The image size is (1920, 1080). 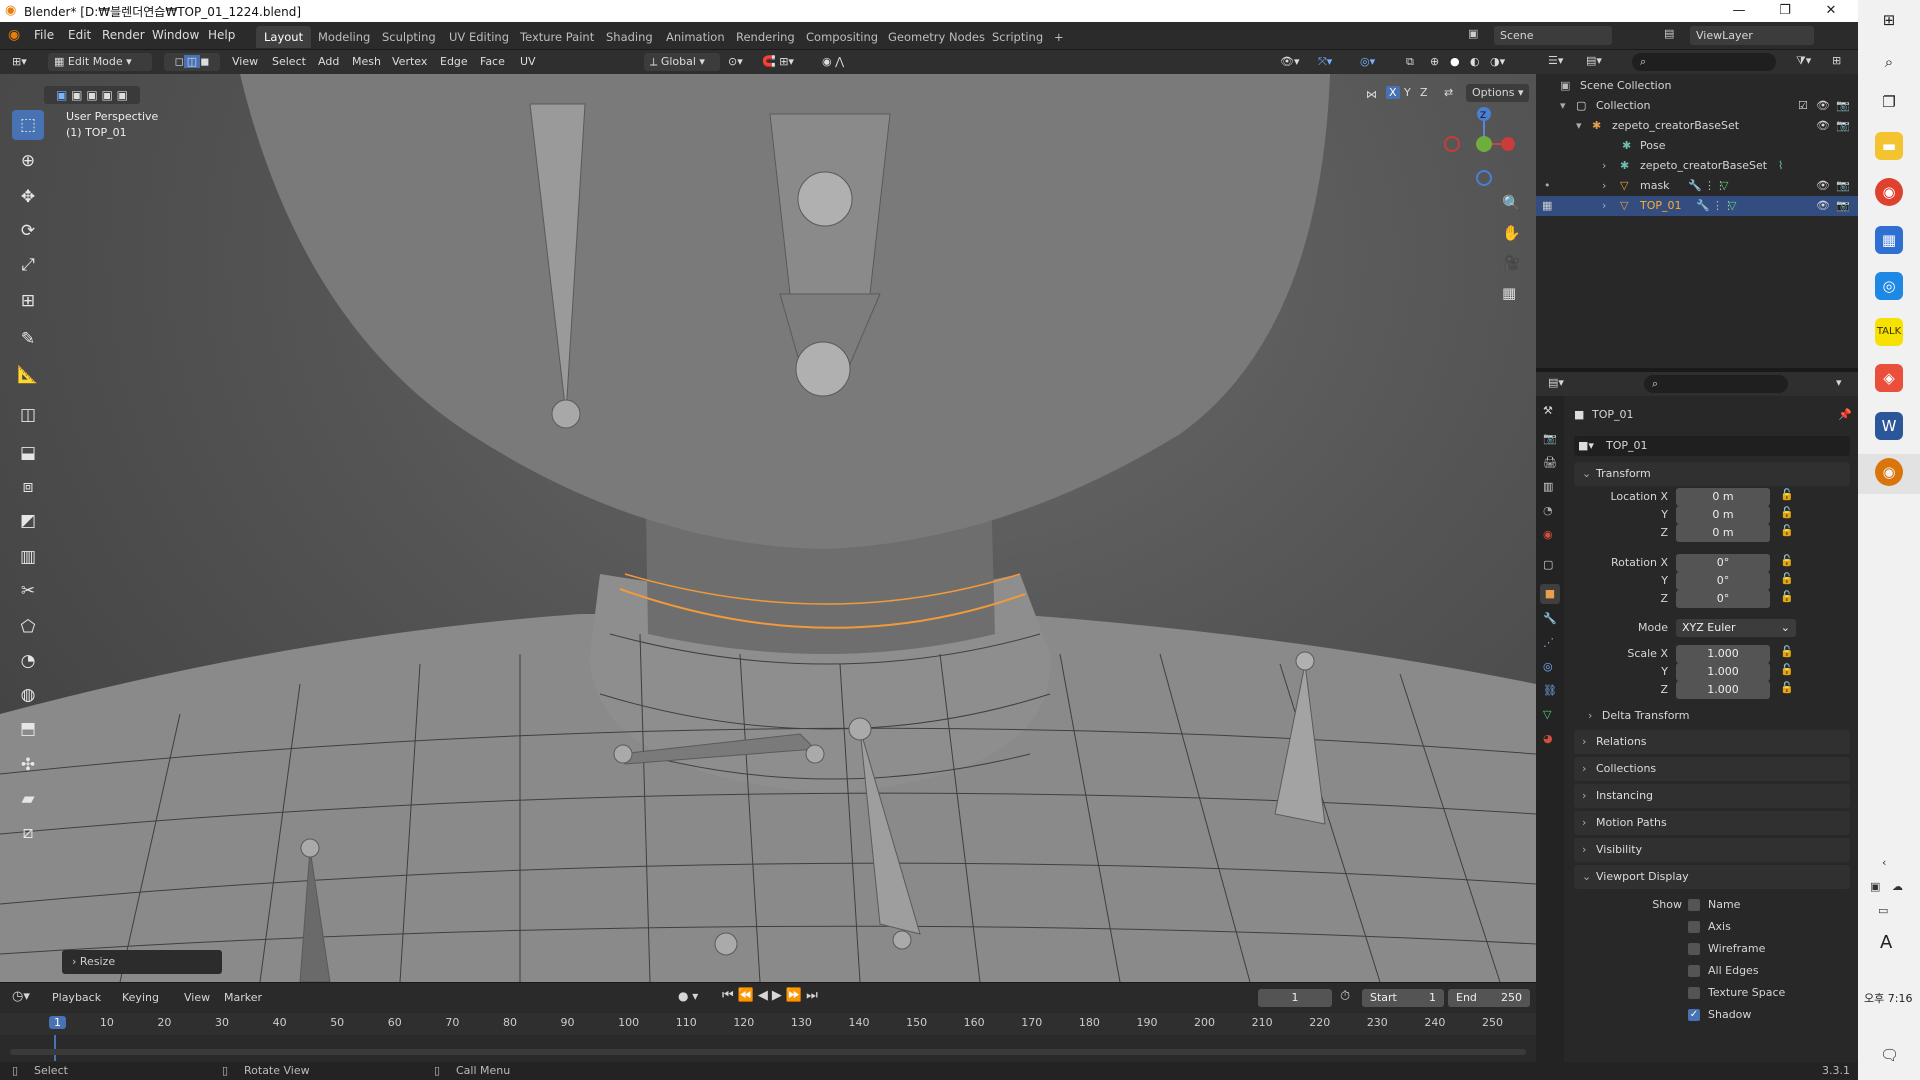 I want to click on timeline-menu-view: View, so click(x=197, y=997).